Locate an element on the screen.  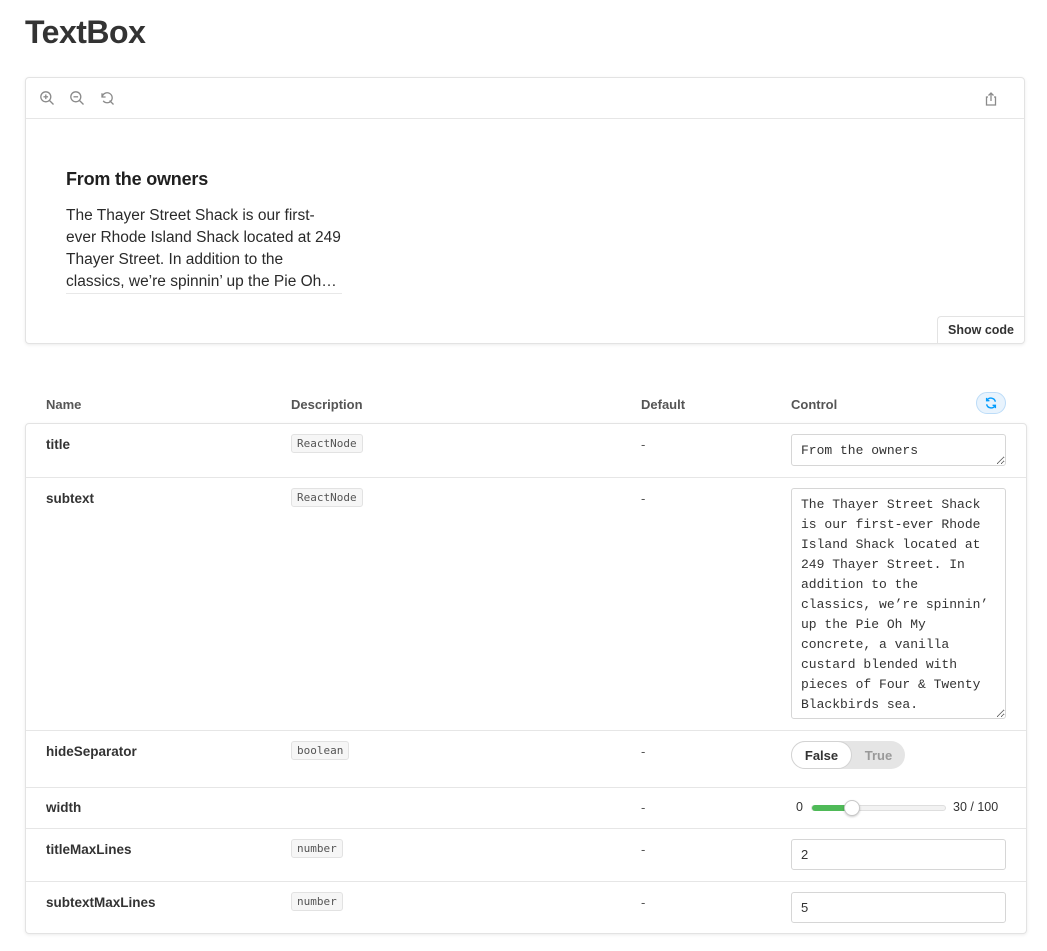
arg-name: hideSeparator is located at coordinates (91, 751).